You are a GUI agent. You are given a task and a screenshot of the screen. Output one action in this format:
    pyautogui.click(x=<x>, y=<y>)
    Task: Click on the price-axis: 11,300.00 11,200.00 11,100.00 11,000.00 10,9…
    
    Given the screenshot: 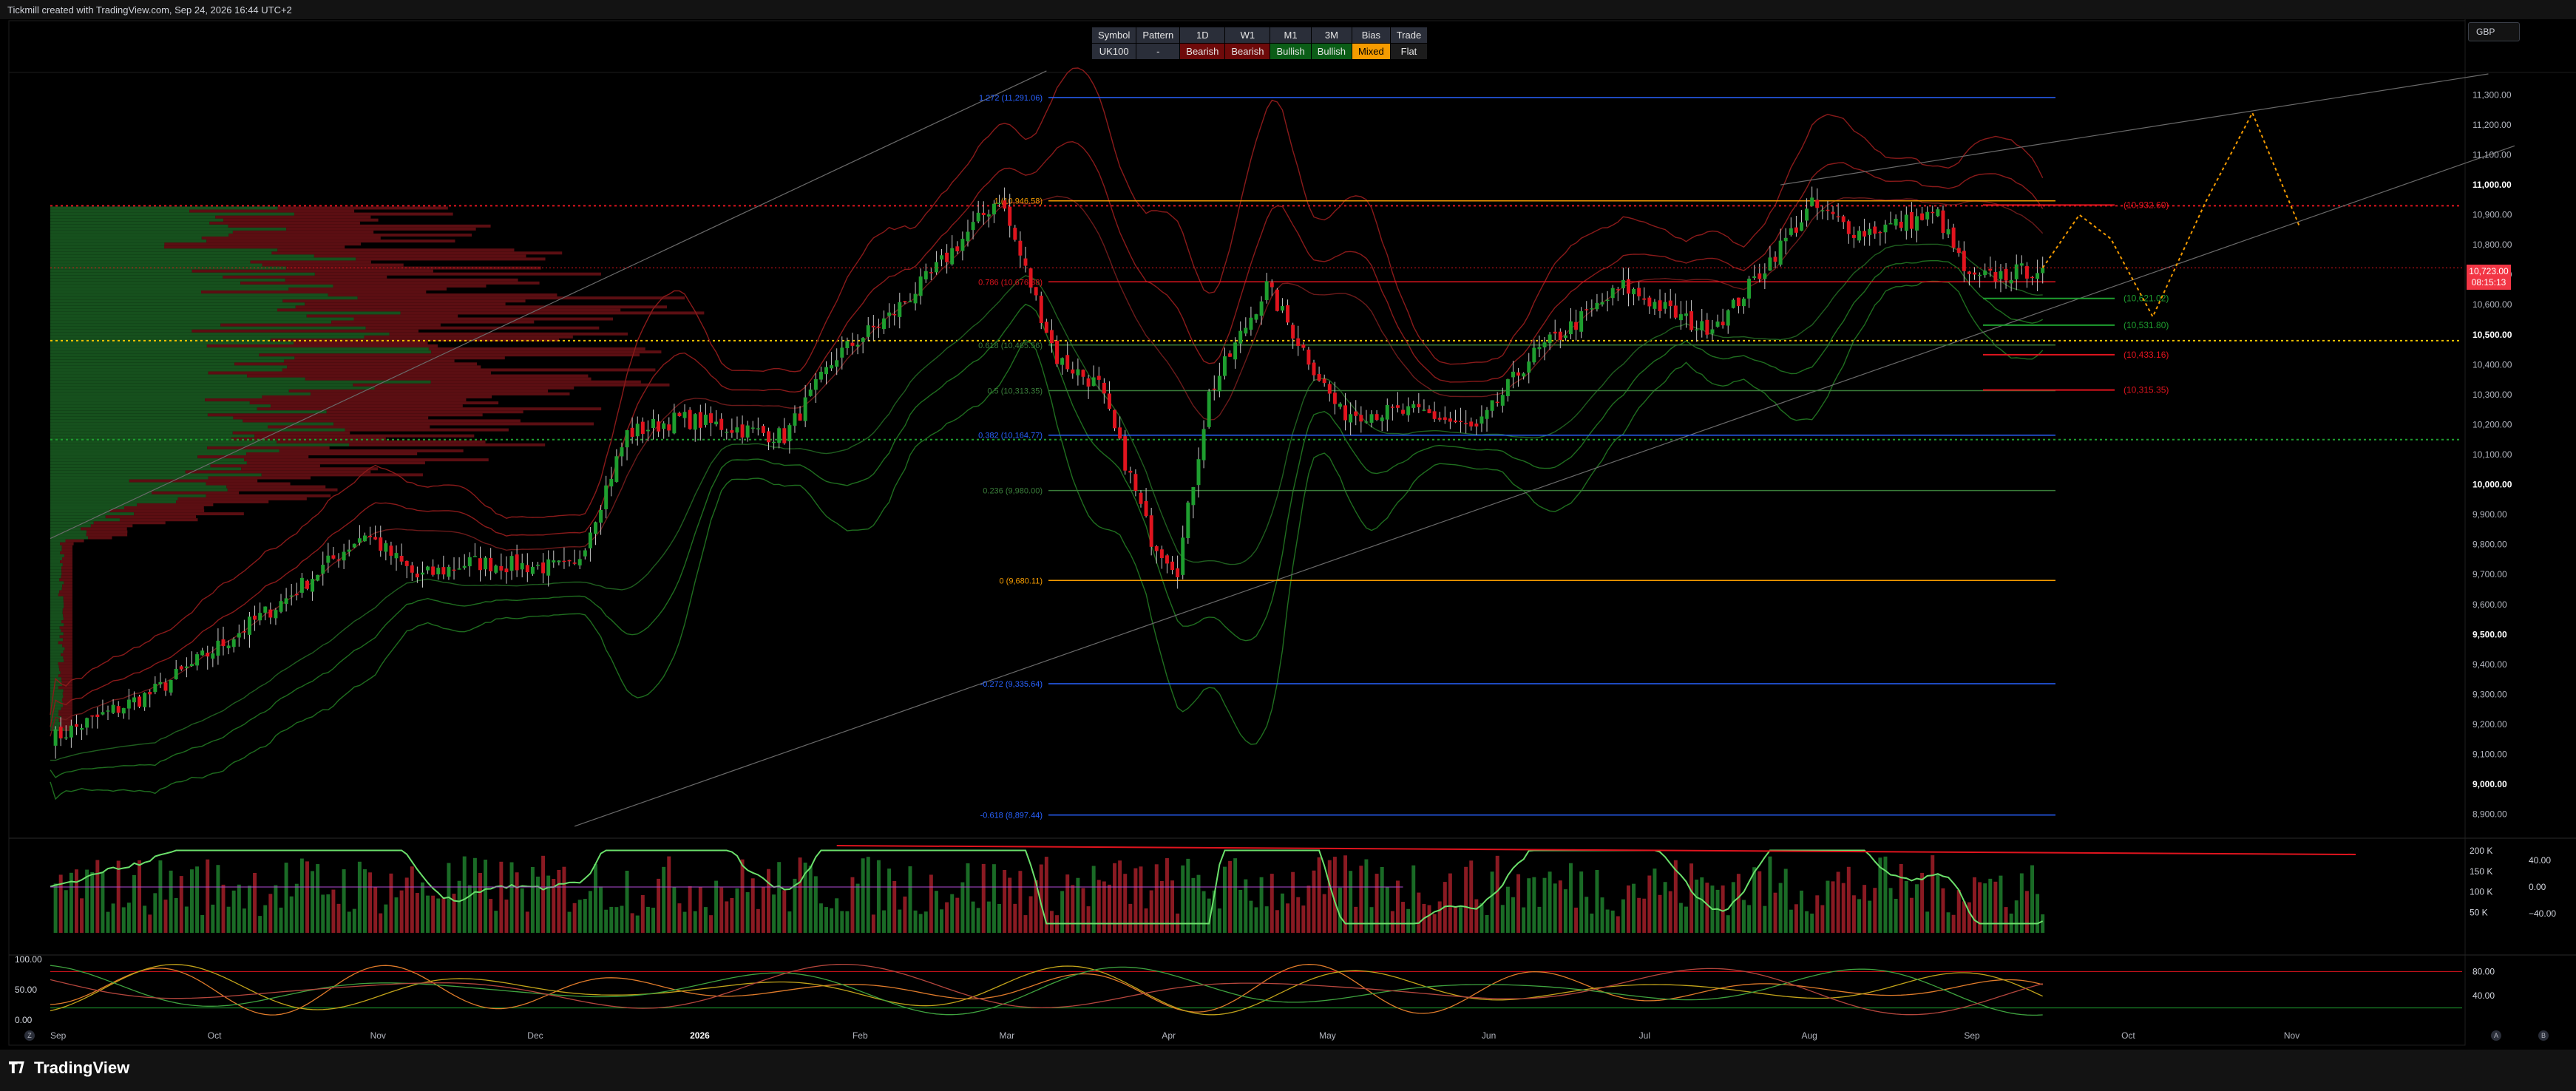 What is the action you would take?
    pyautogui.click(x=2492, y=454)
    